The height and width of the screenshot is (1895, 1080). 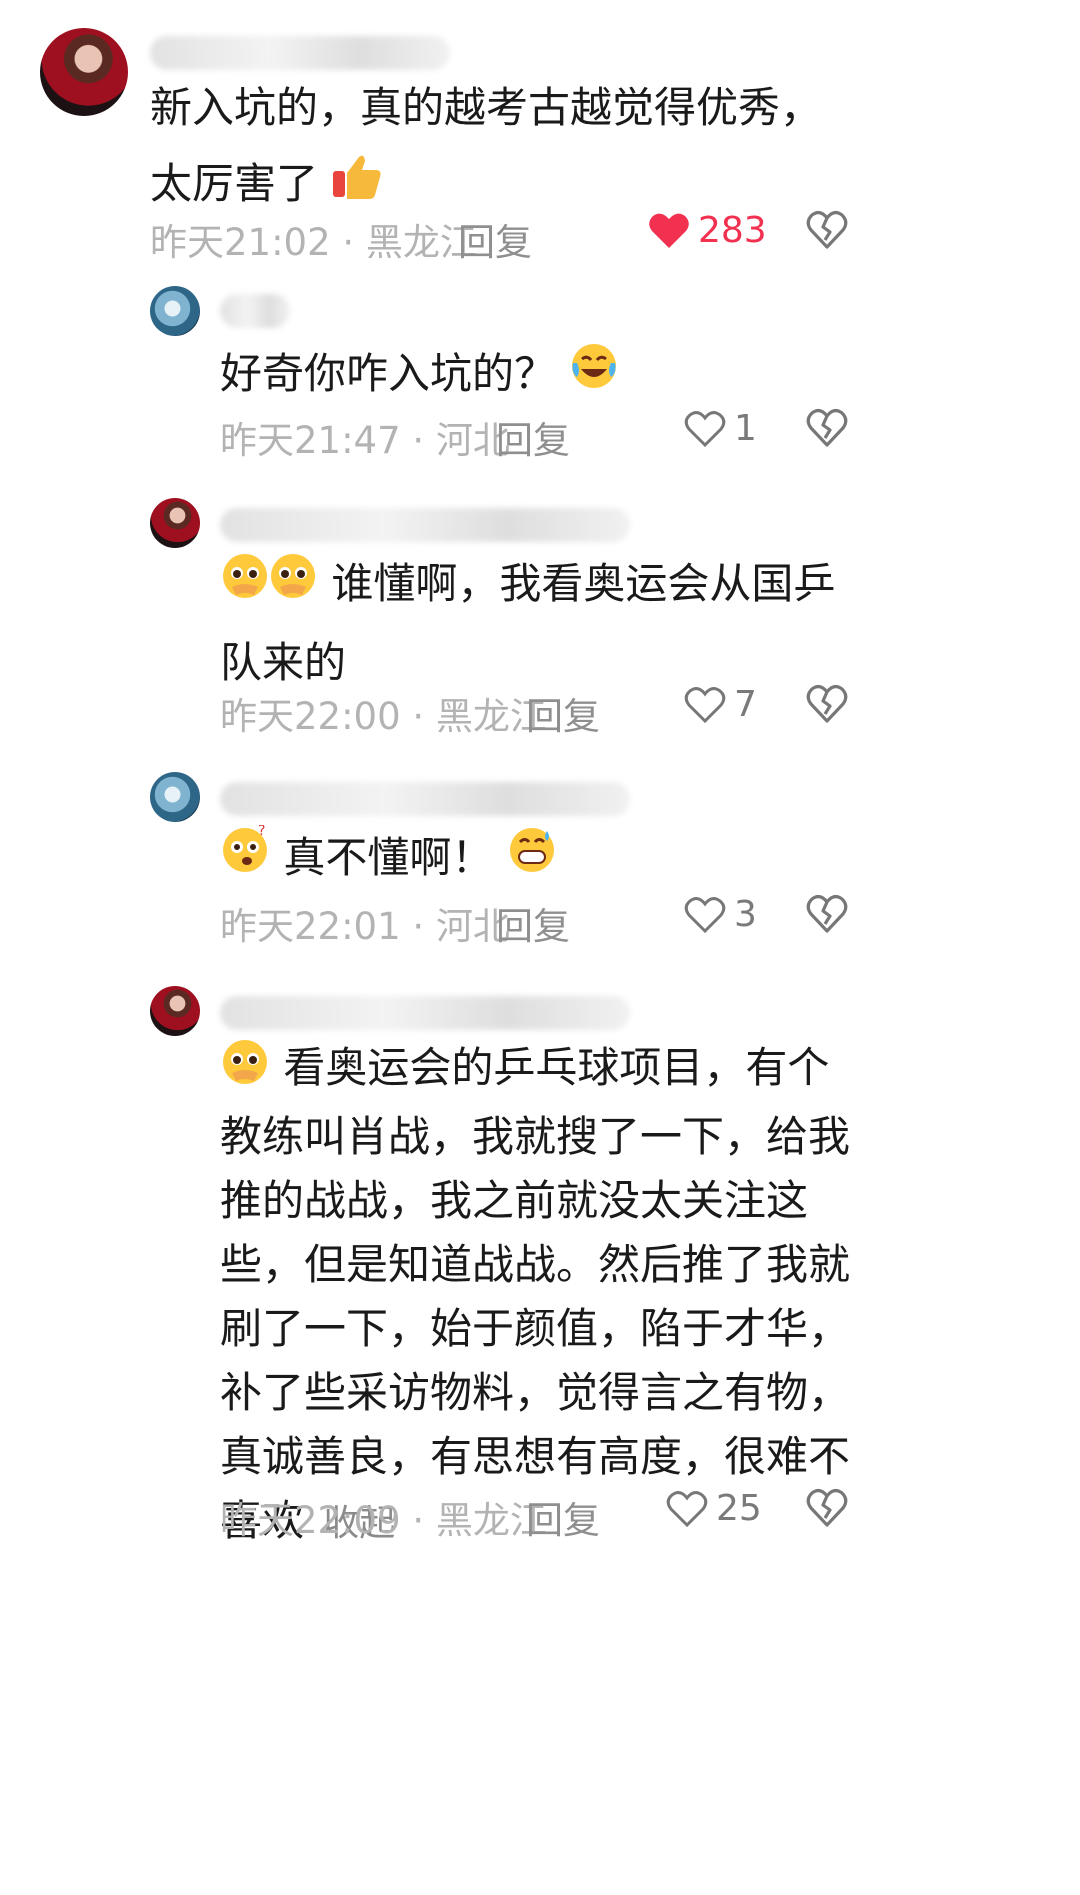 What do you see at coordinates (745, 914) in the screenshot?
I see `like-count: 3` at bounding box center [745, 914].